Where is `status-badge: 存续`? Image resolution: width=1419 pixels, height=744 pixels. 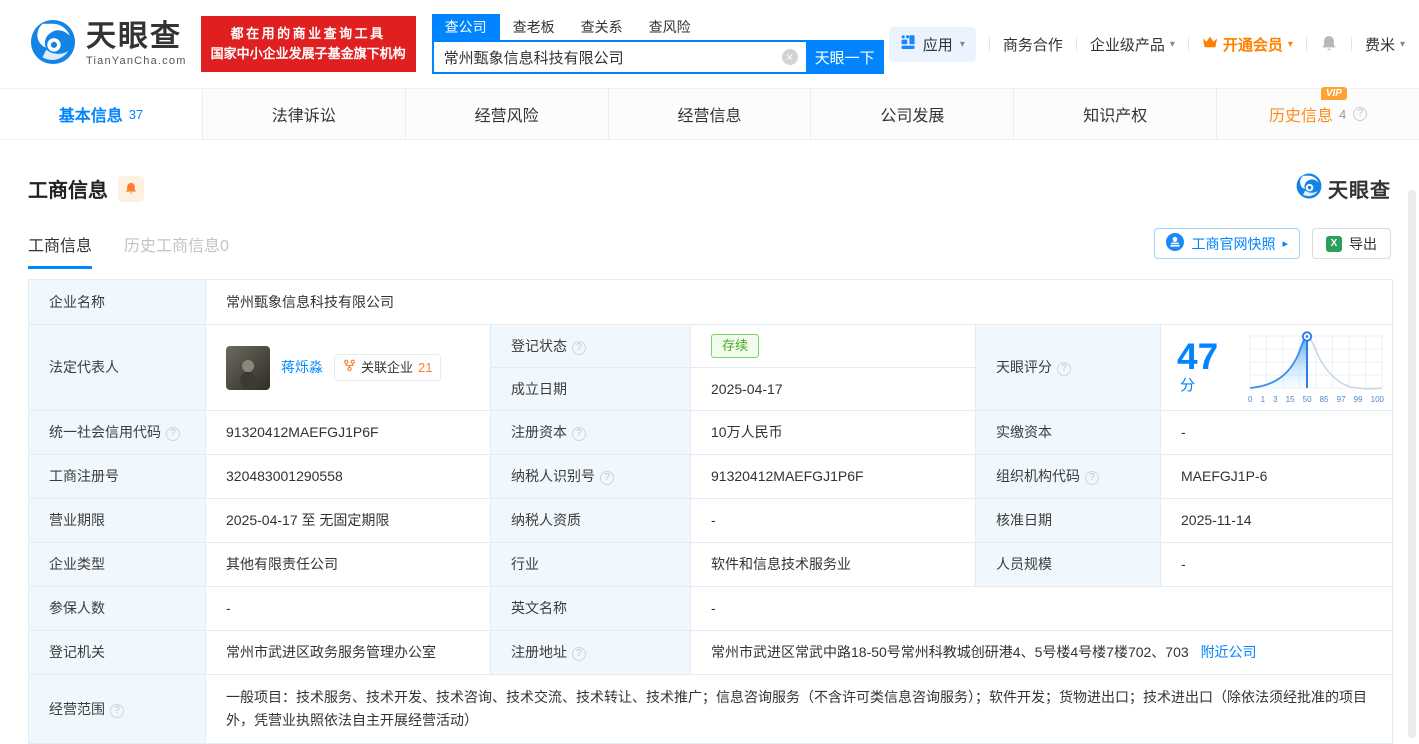 status-badge: 存续 is located at coordinates (735, 346).